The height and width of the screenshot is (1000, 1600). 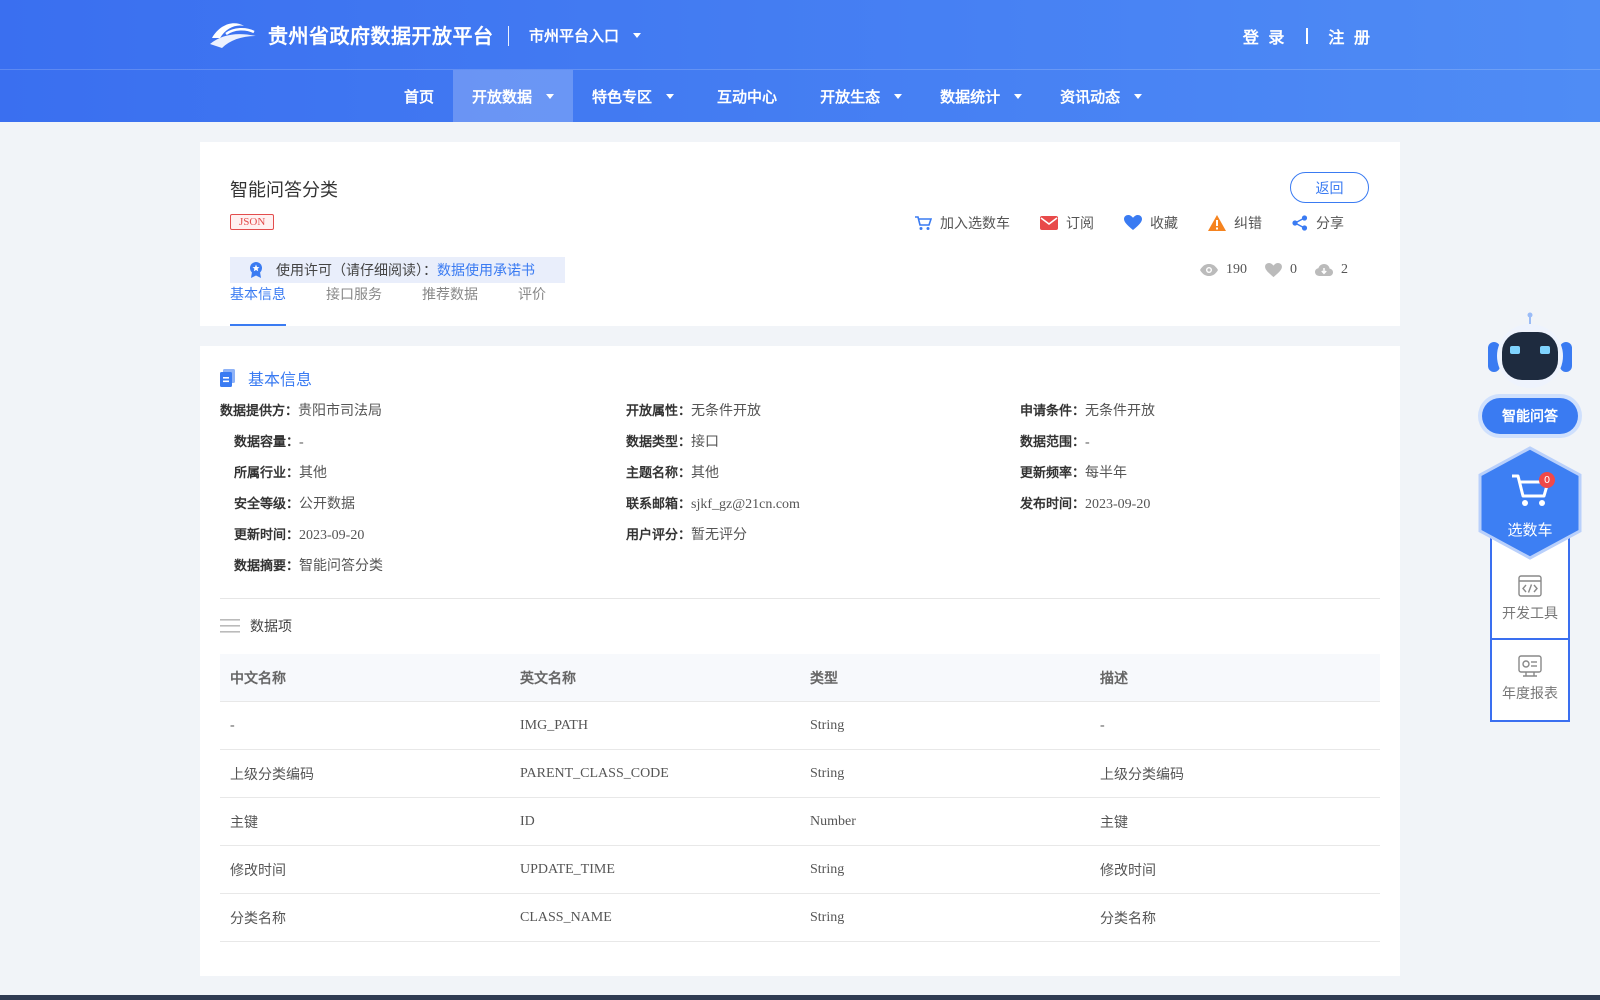 What do you see at coordinates (705, 442) in the screenshot?
I see `field-value: 接口` at bounding box center [705, 442].